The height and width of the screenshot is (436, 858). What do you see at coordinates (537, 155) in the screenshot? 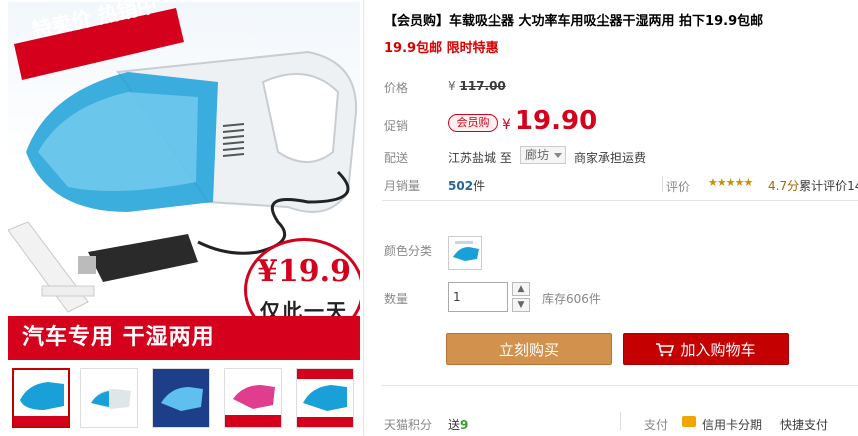
I see `destination-value: 廊坊` at bounding box center [537, 155].